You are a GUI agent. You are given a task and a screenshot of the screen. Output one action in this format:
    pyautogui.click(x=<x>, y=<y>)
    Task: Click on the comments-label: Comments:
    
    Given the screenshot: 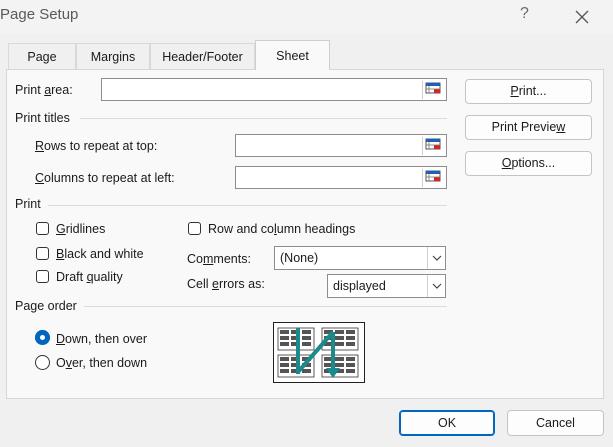 What is the action you would take?
    pyautogui.click(x=219, y=259)
    